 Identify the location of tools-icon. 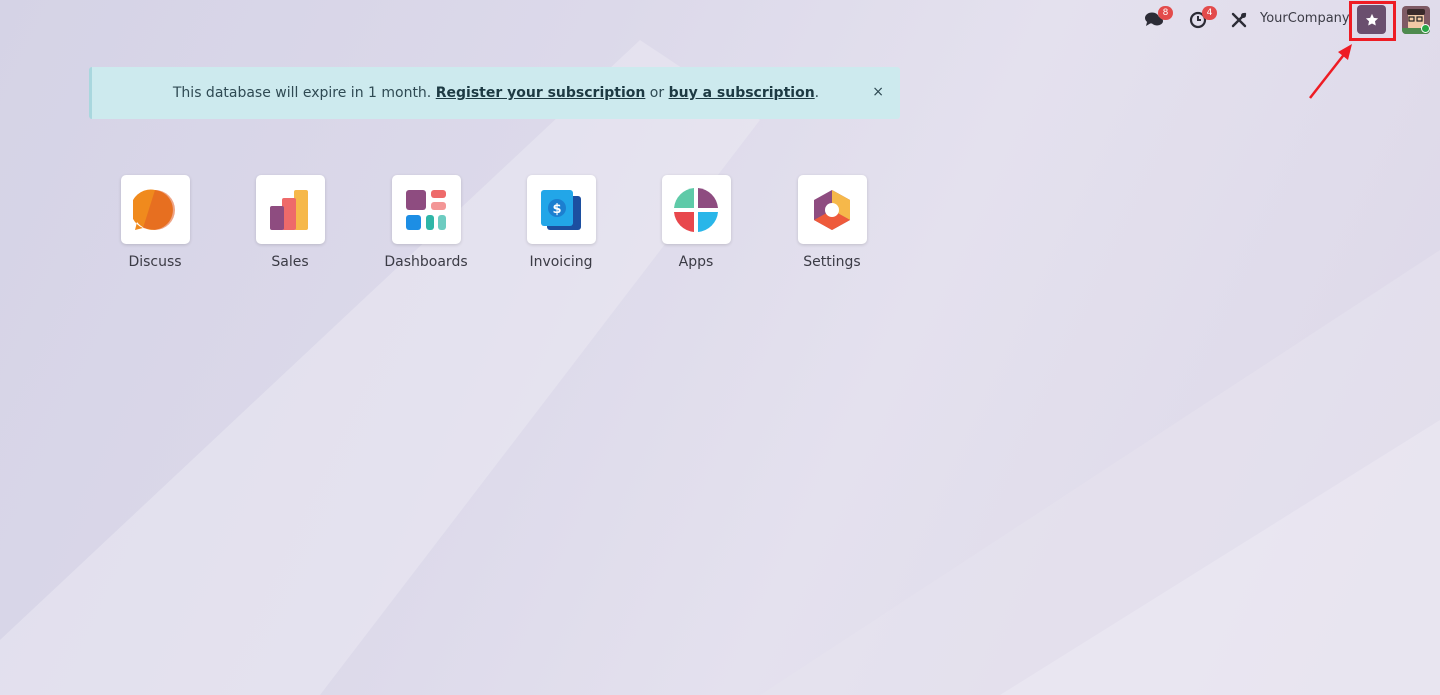
(1239, 20).